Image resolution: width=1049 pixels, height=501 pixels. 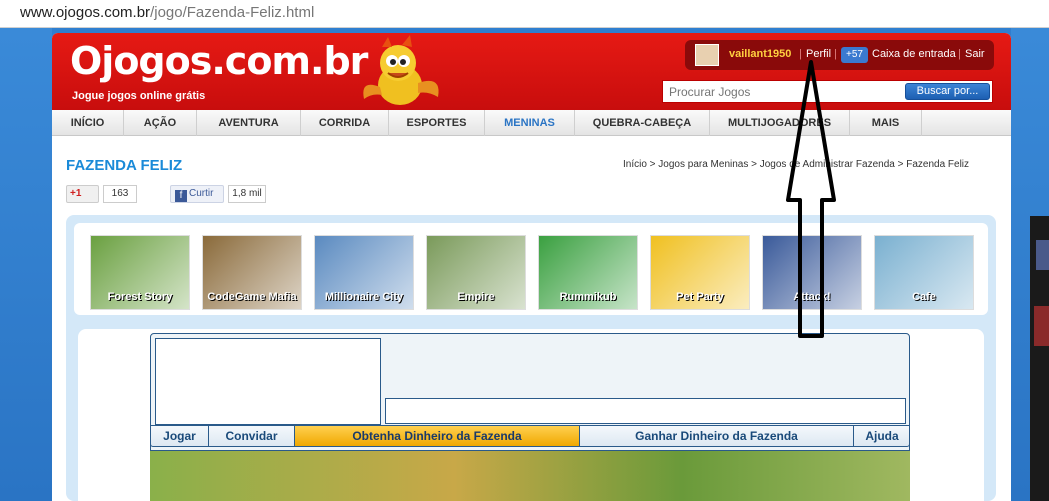 I want to click on gplus-label: +1, so click(x=76, y=193).